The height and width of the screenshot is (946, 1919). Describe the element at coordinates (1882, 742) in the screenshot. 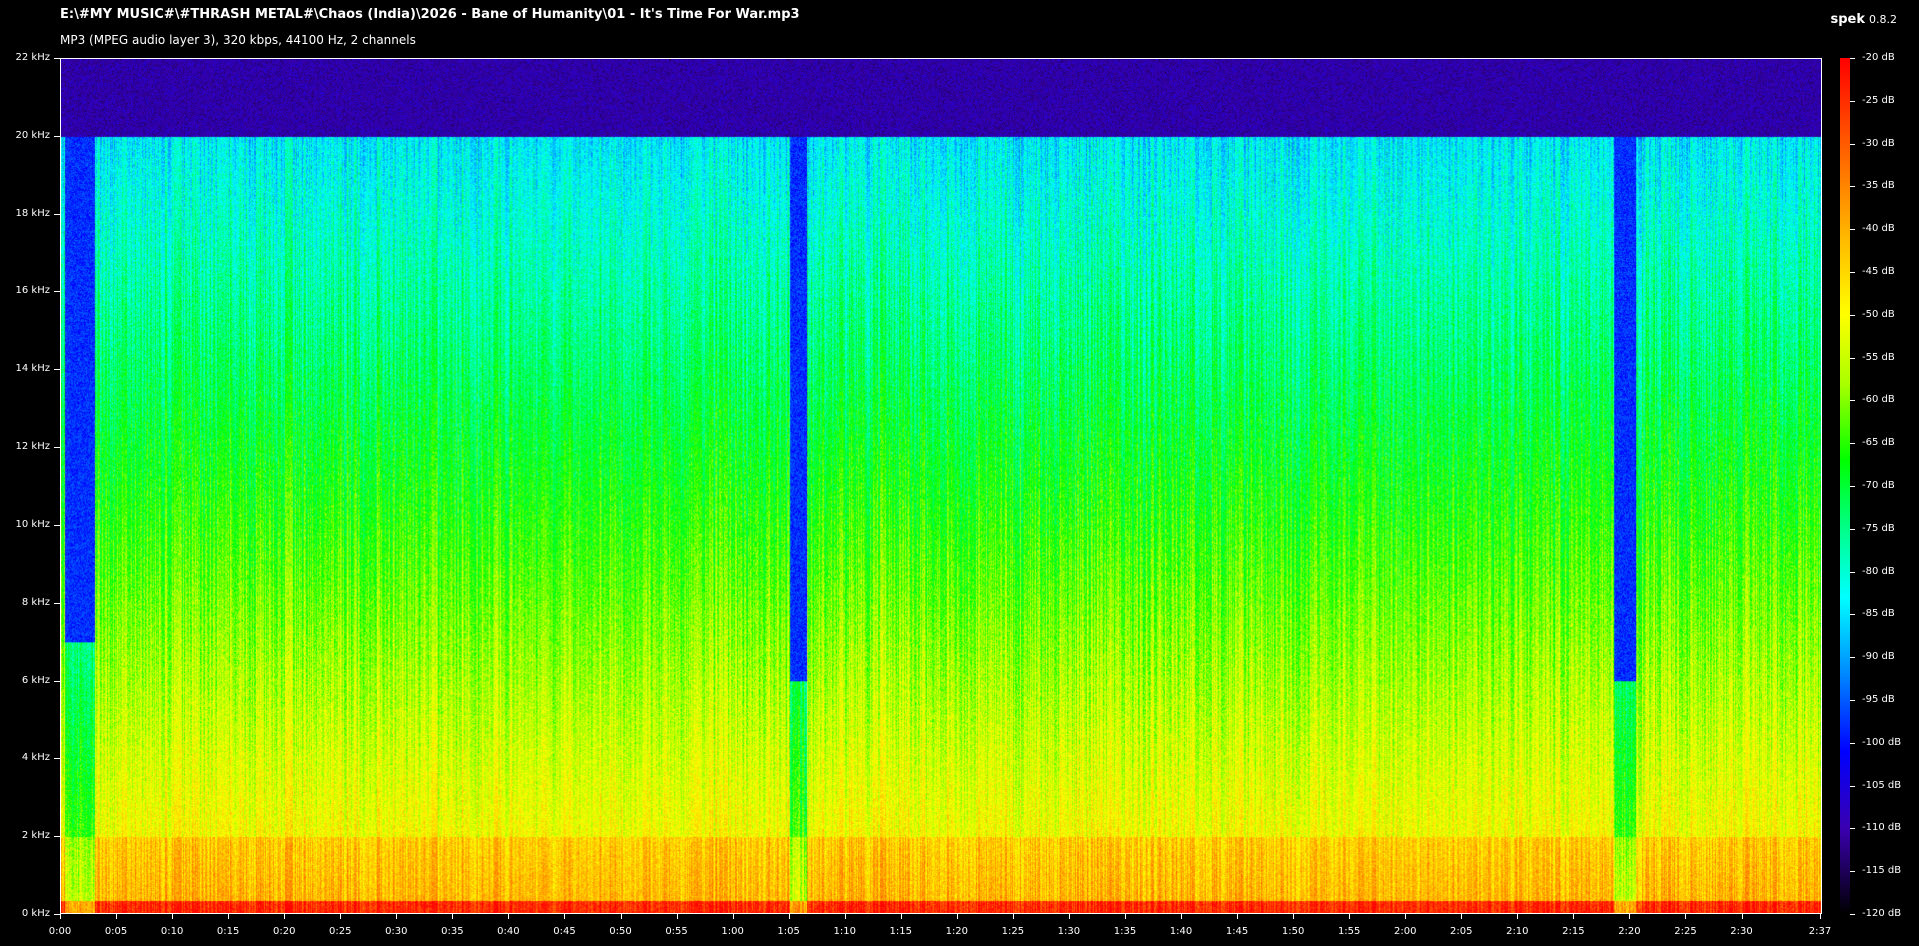

I see `db-tick-label: -100 dB` at that location.